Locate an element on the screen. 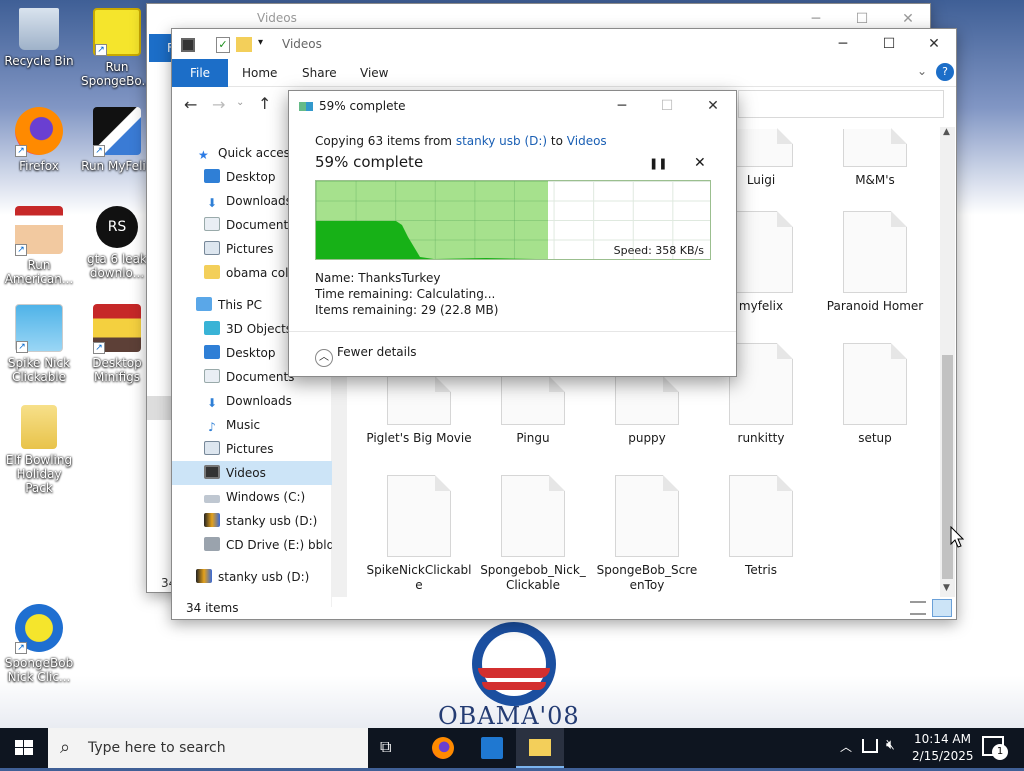 This screenshot has height=771, width=1024. spike-icon: ↗ is located at coordinates (39, 328).